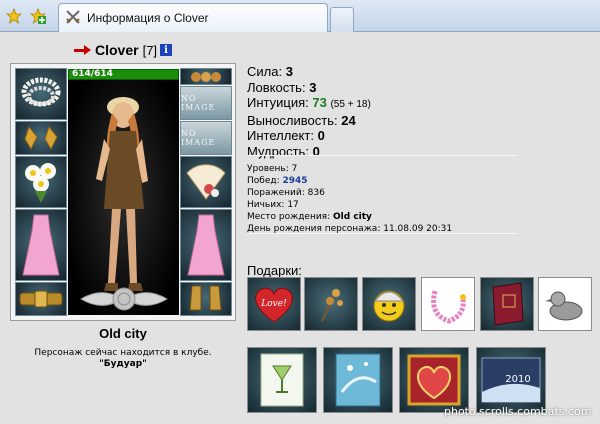  Describe the element at coordinates (148, 18) in the screenshot. I see `tab-title: Информация о Clover` at that location.